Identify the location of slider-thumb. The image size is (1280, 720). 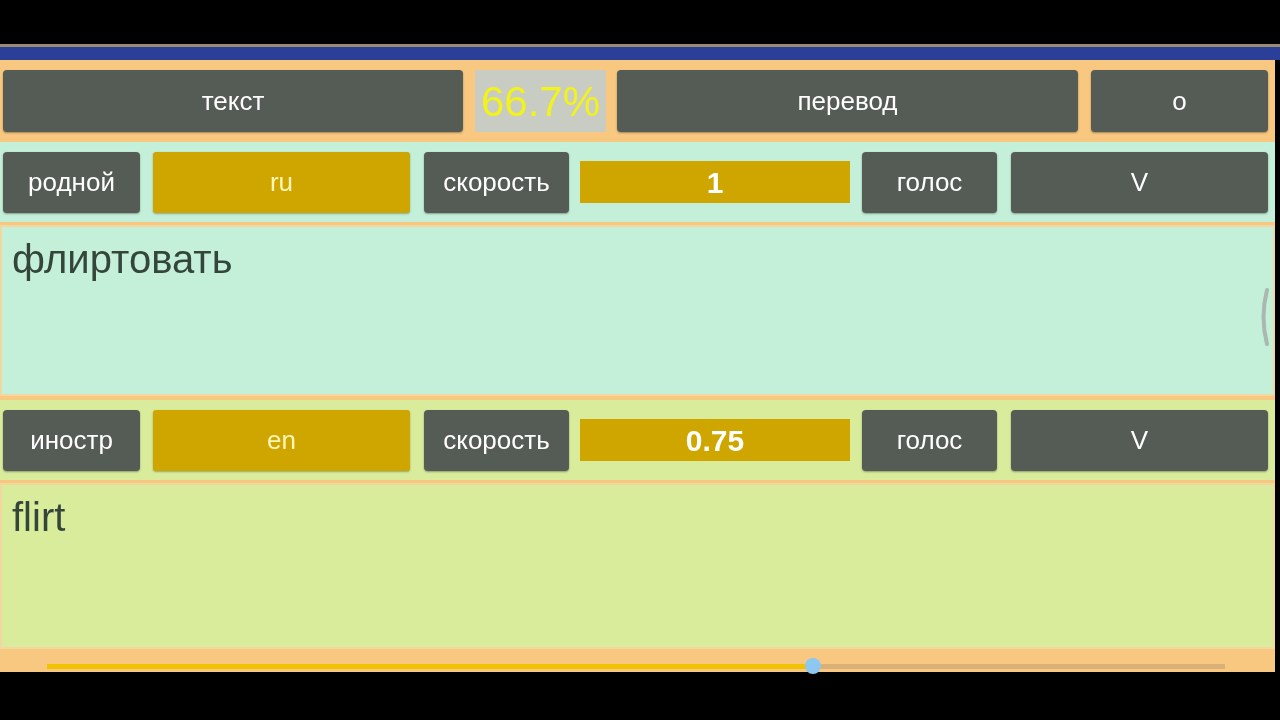
(812, 666).